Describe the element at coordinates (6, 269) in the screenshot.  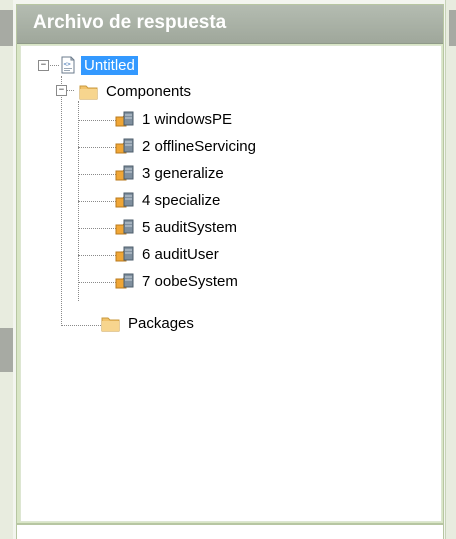
I see `left-dock-edge` at that location.